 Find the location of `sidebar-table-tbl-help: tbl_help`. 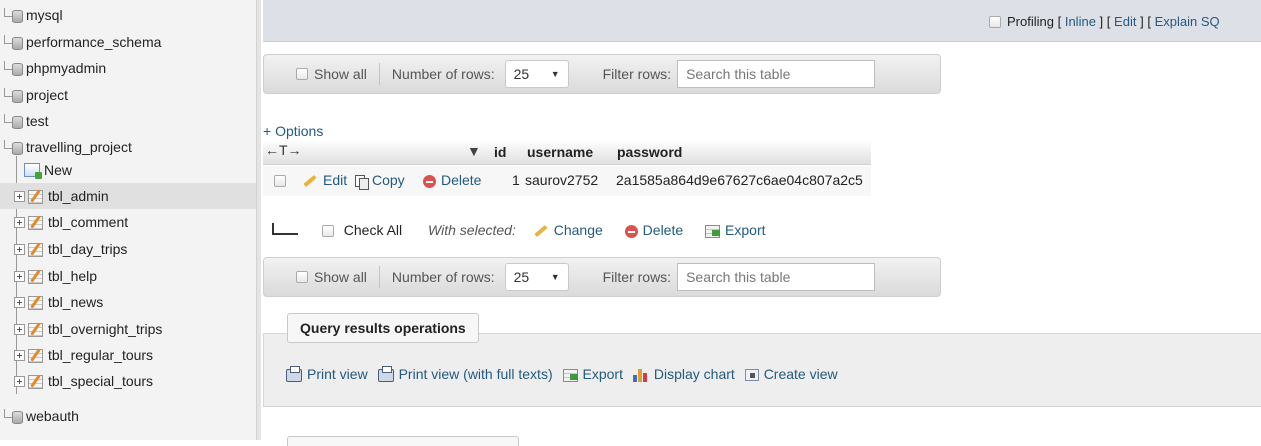

sidebar-table-tbl-help: tbl_help is located at coordinates (128, 276).